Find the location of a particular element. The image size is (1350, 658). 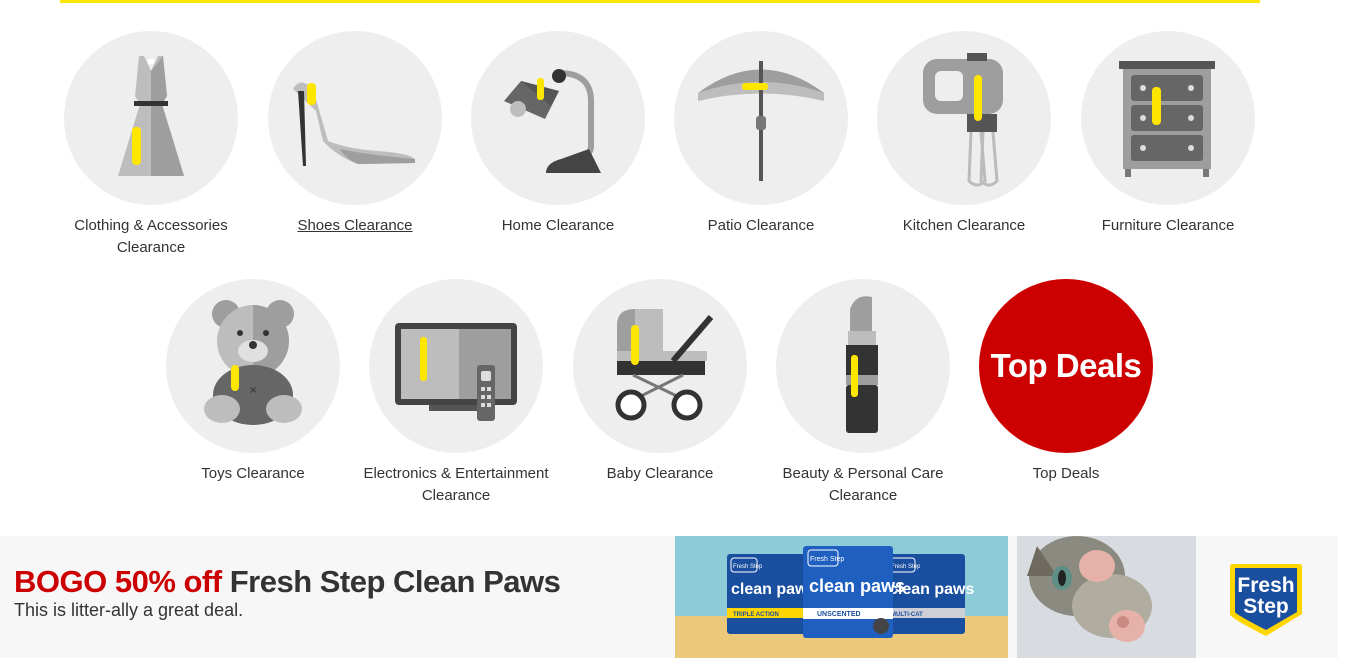

top-deals-badge: Top Deals is located at coordinates (1066, 366).